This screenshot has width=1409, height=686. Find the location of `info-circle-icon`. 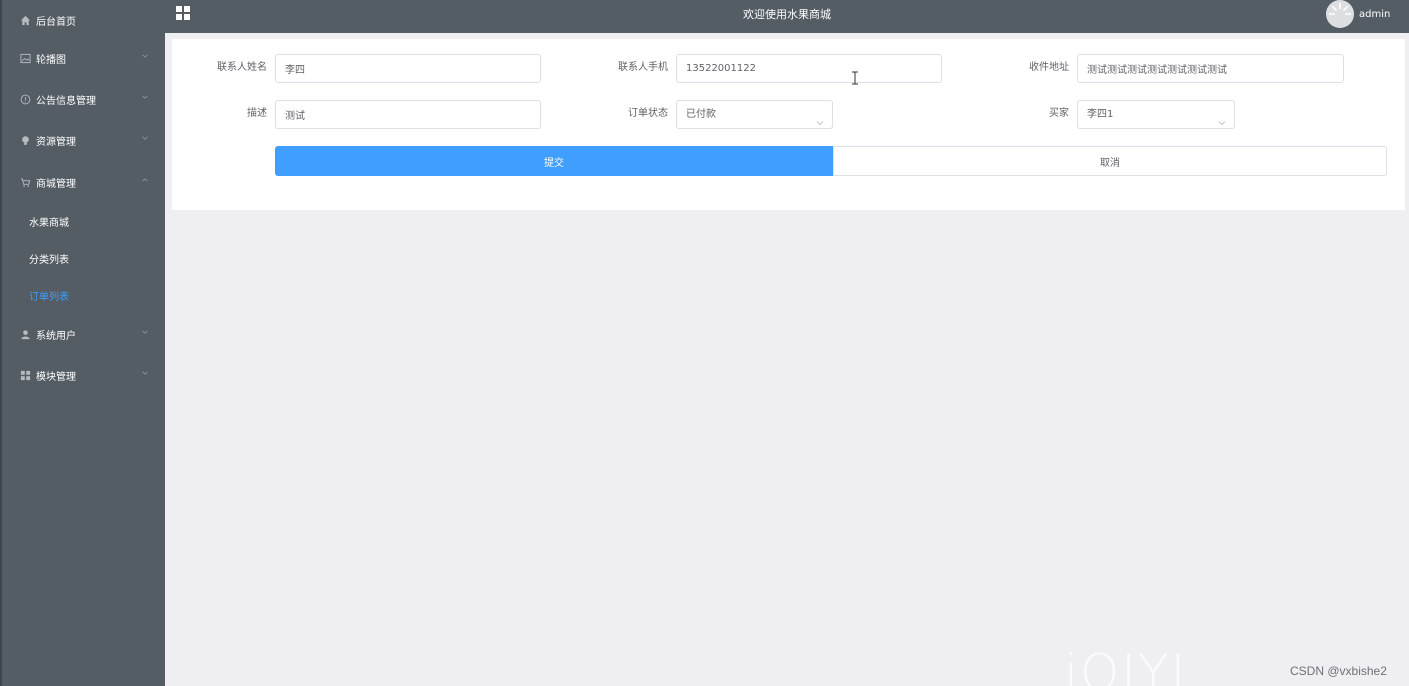

info-circle-icon is located at coordinates (25, 99).